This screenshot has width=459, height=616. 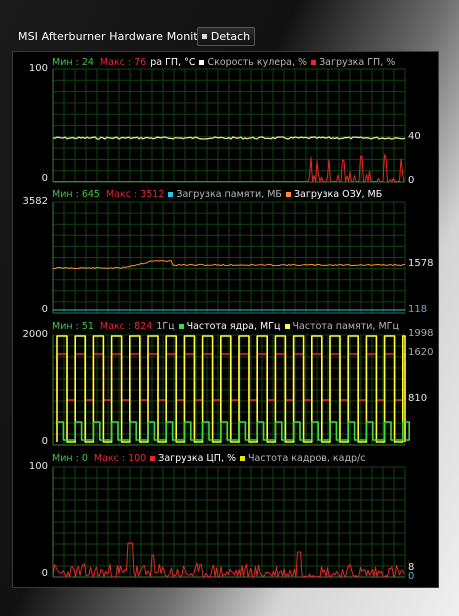 What do you see at coordinates (421, 352) in the screenshot?
I see `current-value-label: 1620` at bounding box center [421, 352].